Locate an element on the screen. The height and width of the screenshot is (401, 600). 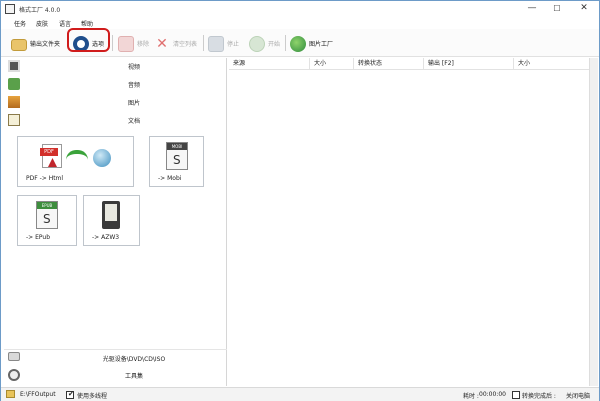
check-mark-icon: ✔ is located at coordinates (71, 394).